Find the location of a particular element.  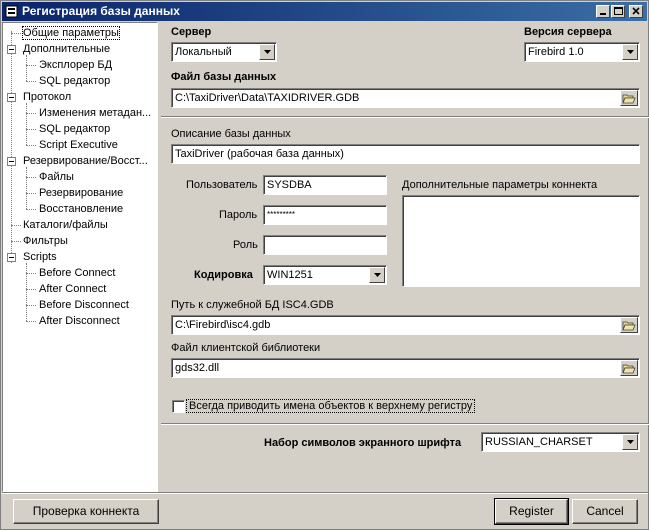

tree-item-script-executive: Script Executive is located at coordinates (78, 145).